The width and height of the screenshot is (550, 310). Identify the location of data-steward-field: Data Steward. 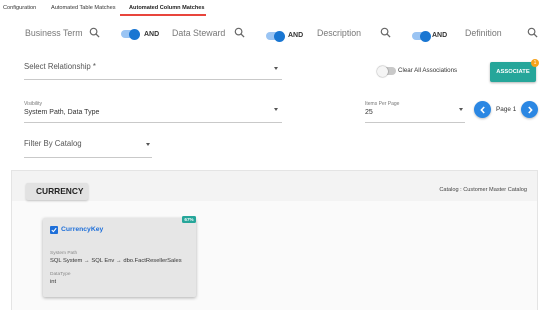
(198, 33).